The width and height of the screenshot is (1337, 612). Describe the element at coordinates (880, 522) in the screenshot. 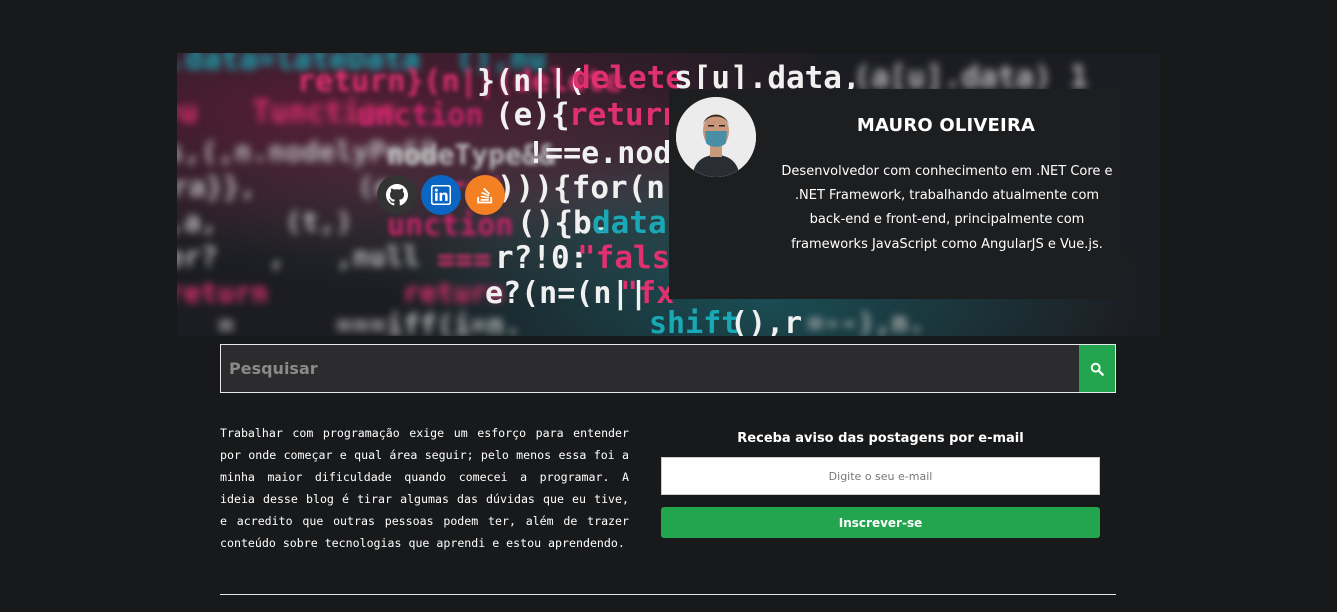

I see `subscribe-button: Inscrever-se` at that location.